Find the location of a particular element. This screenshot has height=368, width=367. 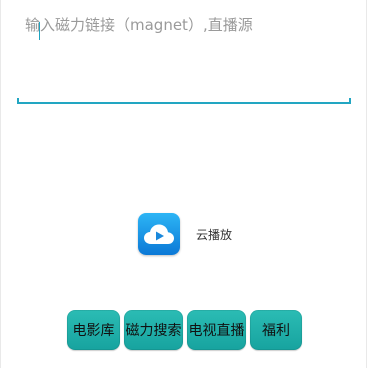

cloud-play-button: 云播放 is located at coordinates (185, 234).